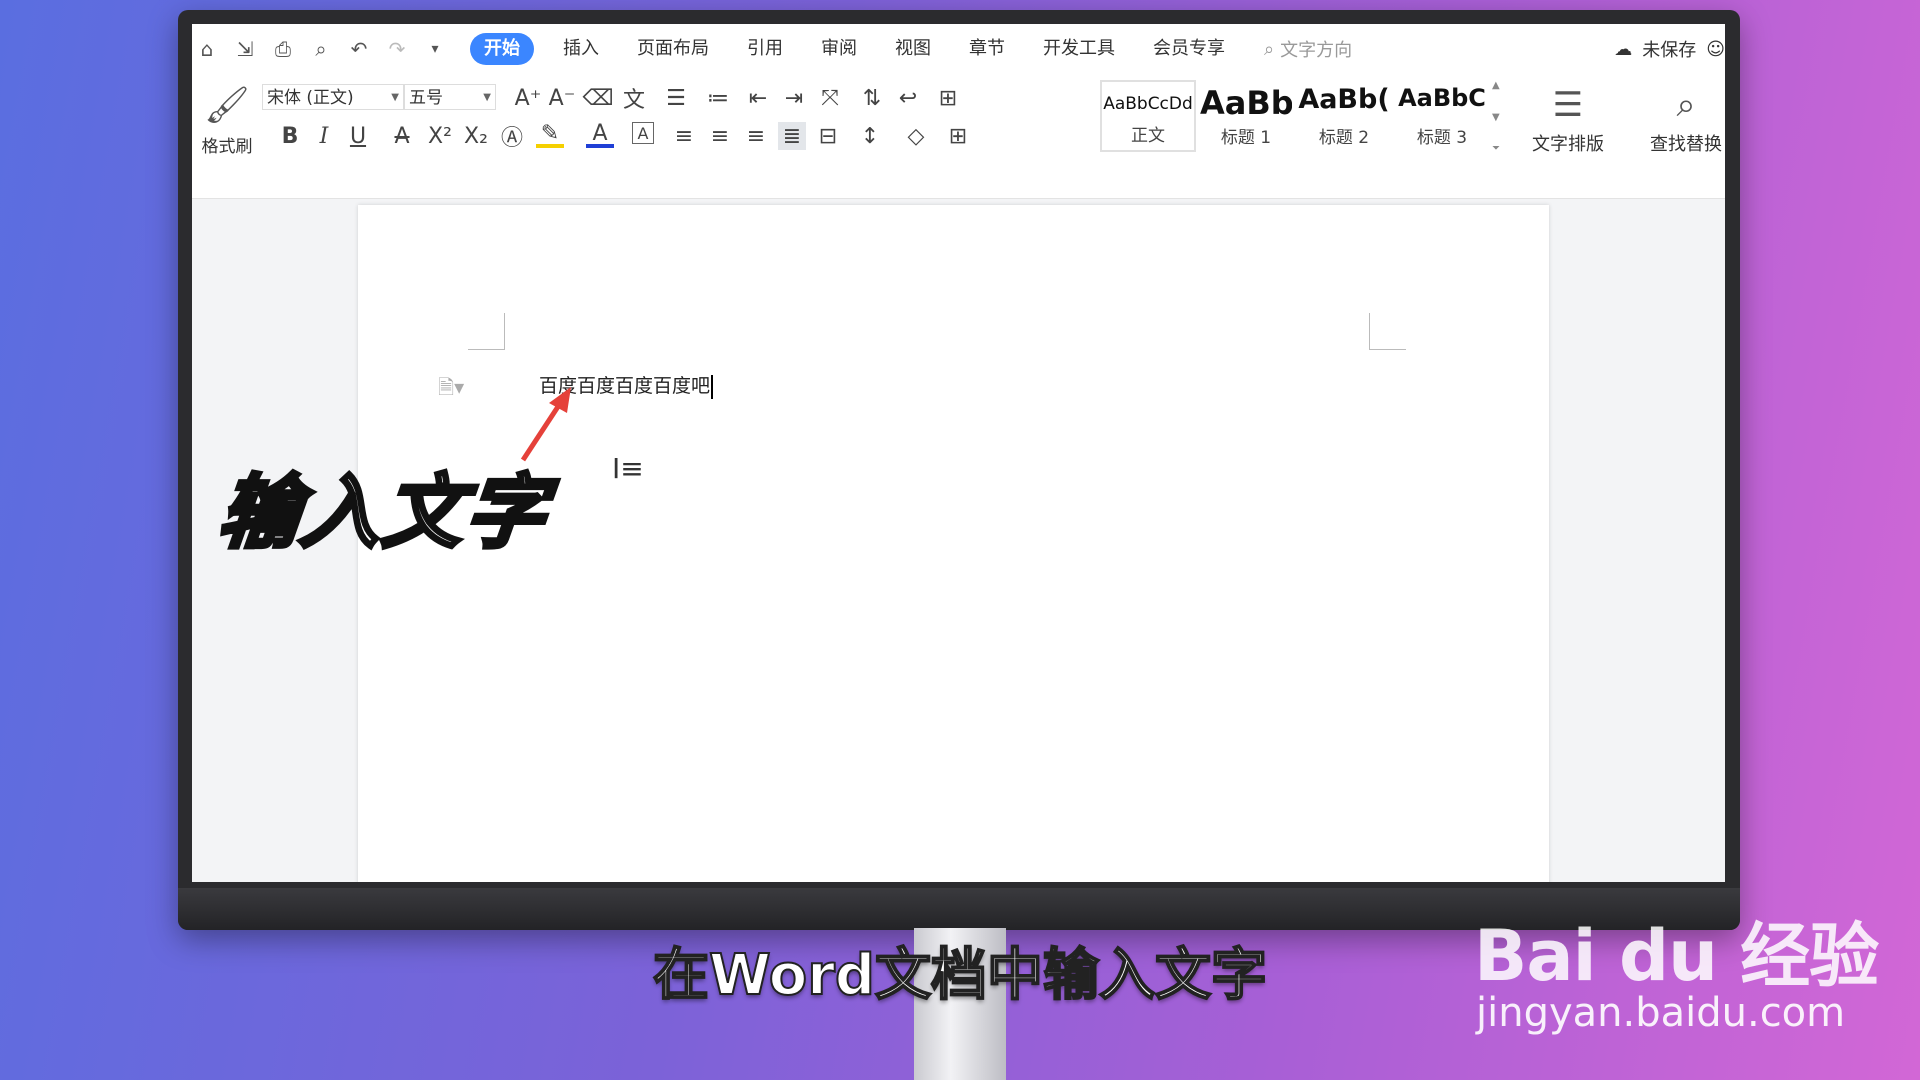 Image resolution: width=1920 pixels, height=1080 pixels. Describe the element at coordinates (451, 390) in the screenshot. I see `paragraph-handle-icon: 🗎▾` at that location.